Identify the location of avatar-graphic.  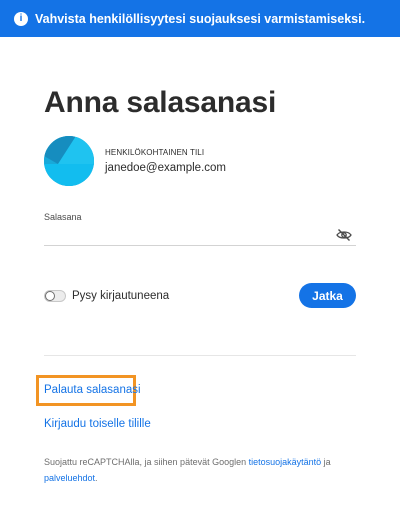
(69, 161).